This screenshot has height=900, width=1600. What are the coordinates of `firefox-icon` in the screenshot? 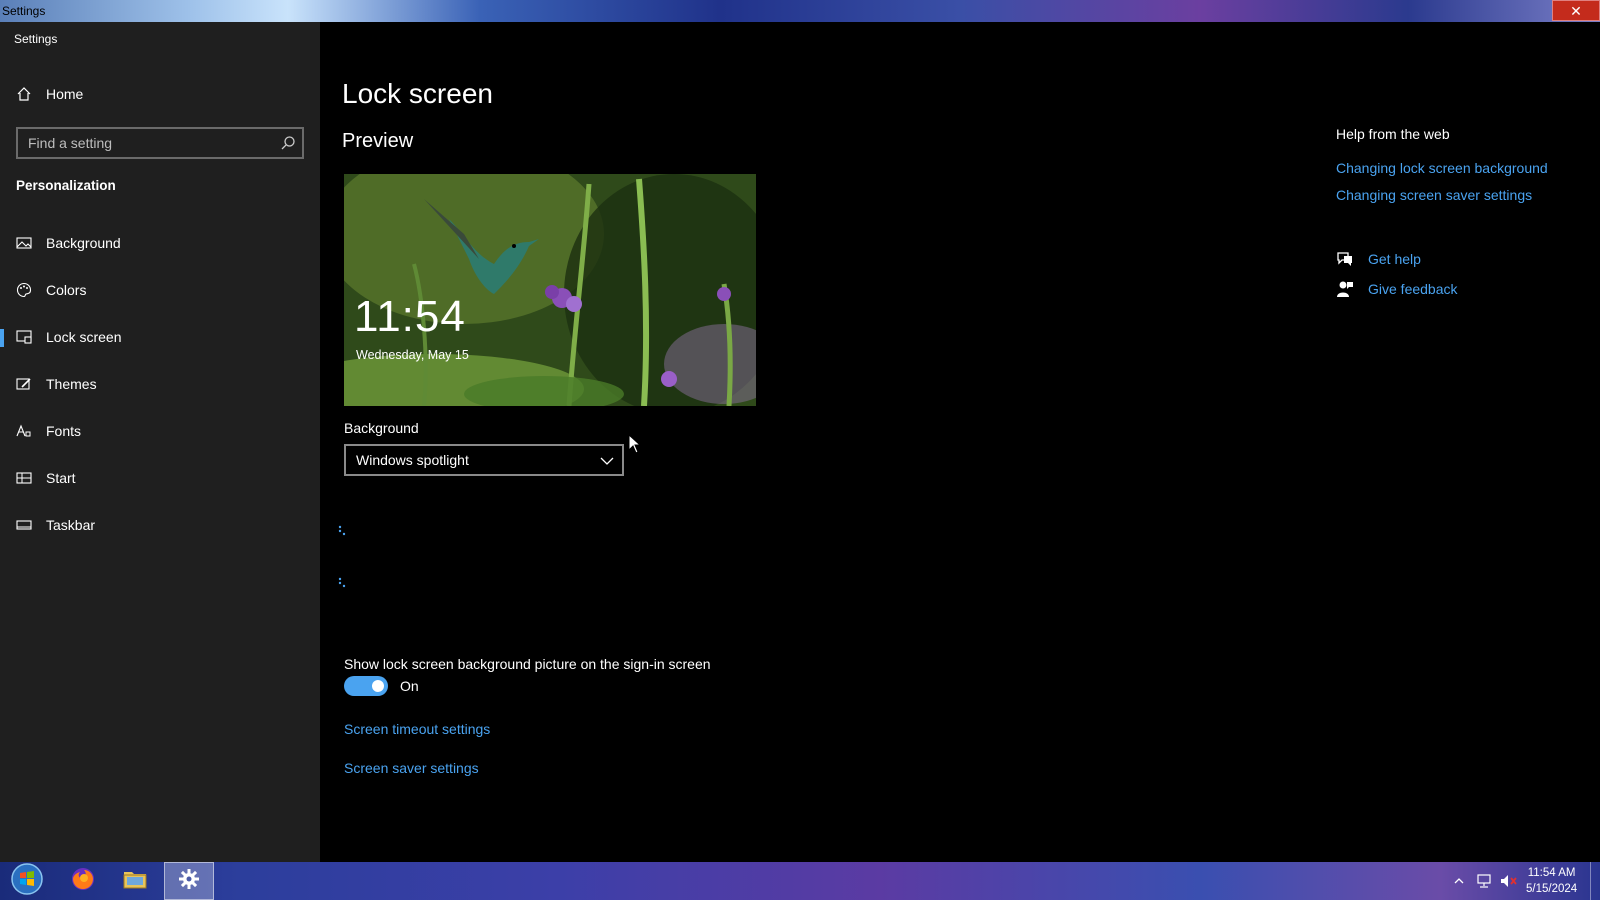 It's located at (83, 881).